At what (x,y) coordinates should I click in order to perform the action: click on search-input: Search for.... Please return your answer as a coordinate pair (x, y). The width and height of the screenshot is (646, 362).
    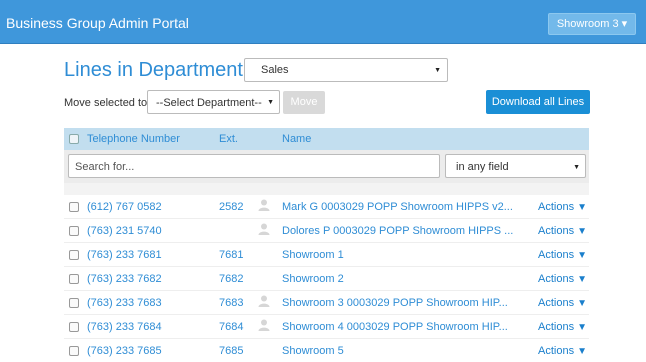
    Looking at the image, I should click on (254, 166).